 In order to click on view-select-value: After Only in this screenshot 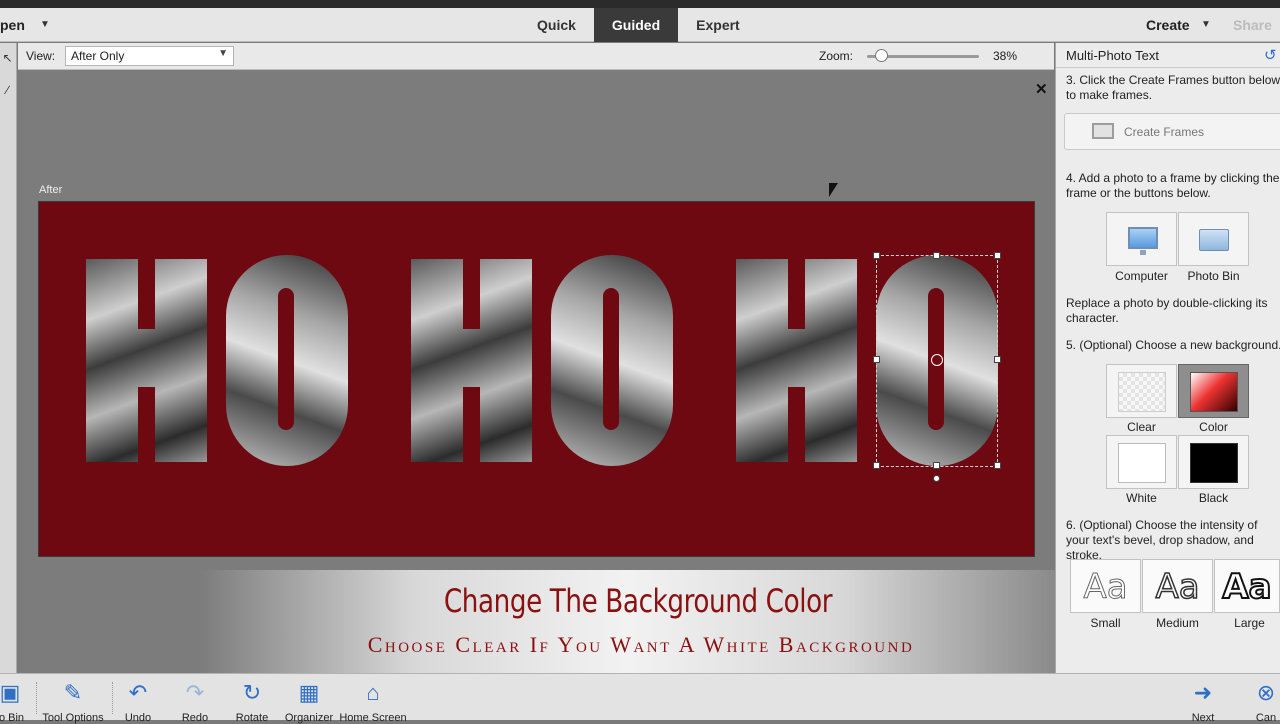, I will do `click(98, 56)`.